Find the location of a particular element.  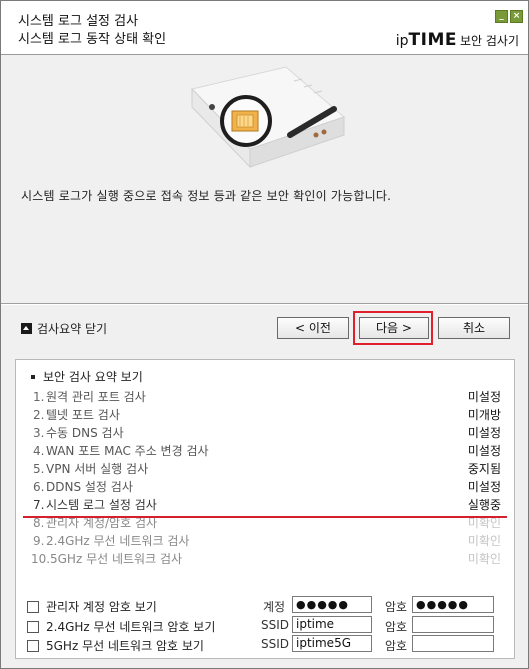

toggle-summary-label: 검사요약 닫기 is located at coordinates (72, 329).